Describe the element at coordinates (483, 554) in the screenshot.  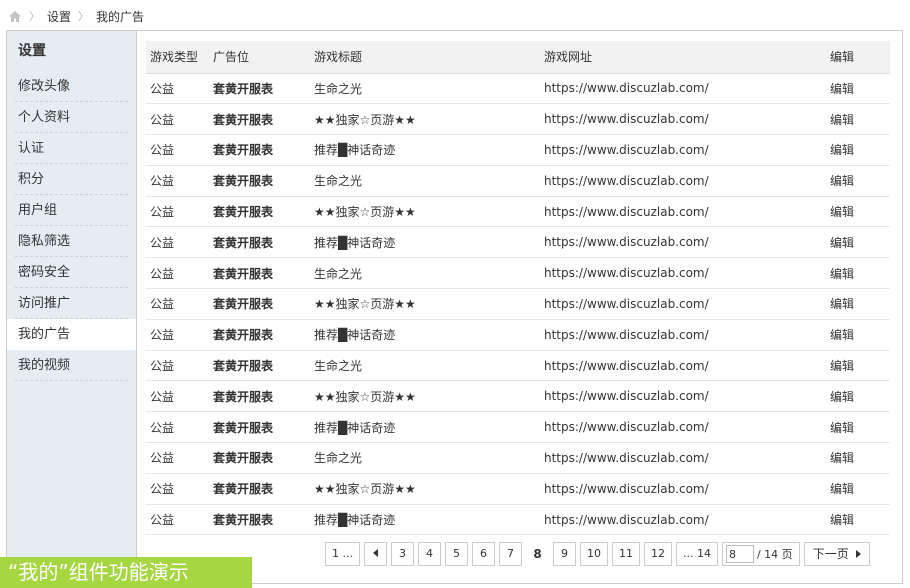
I see `page-number-button: 6` at that location.